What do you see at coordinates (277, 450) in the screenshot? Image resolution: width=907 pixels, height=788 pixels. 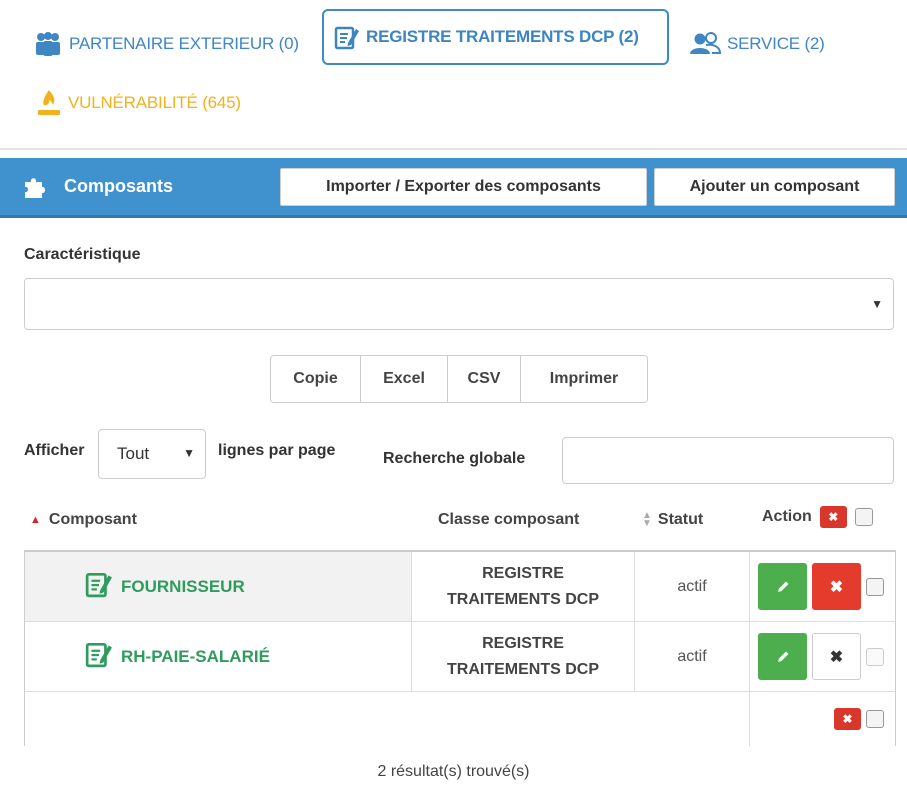 I see `length-suffix-label: lignes par page` at bounding box center [277, 450].